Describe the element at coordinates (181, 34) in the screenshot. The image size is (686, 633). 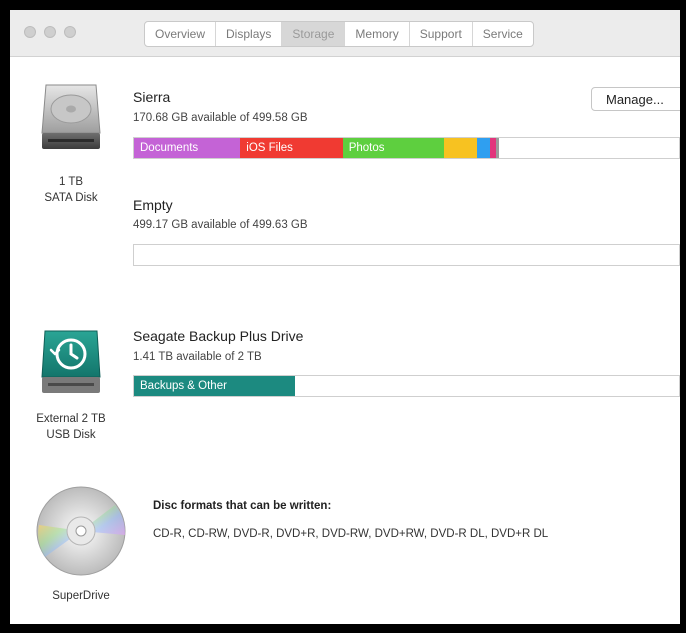
I see `tab-overview: Overview` at that location.